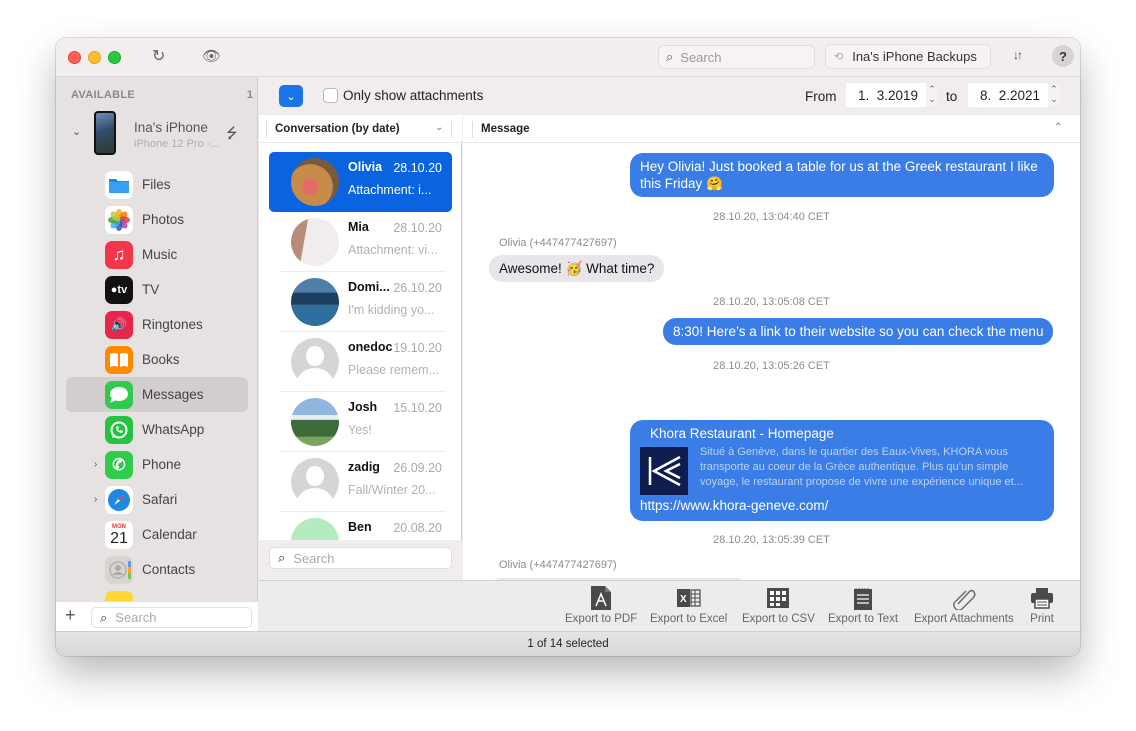 The image size is (1136, 731). I want to click on sidebar-item-calendar: MON 21 Calendar, so click(157, 534).